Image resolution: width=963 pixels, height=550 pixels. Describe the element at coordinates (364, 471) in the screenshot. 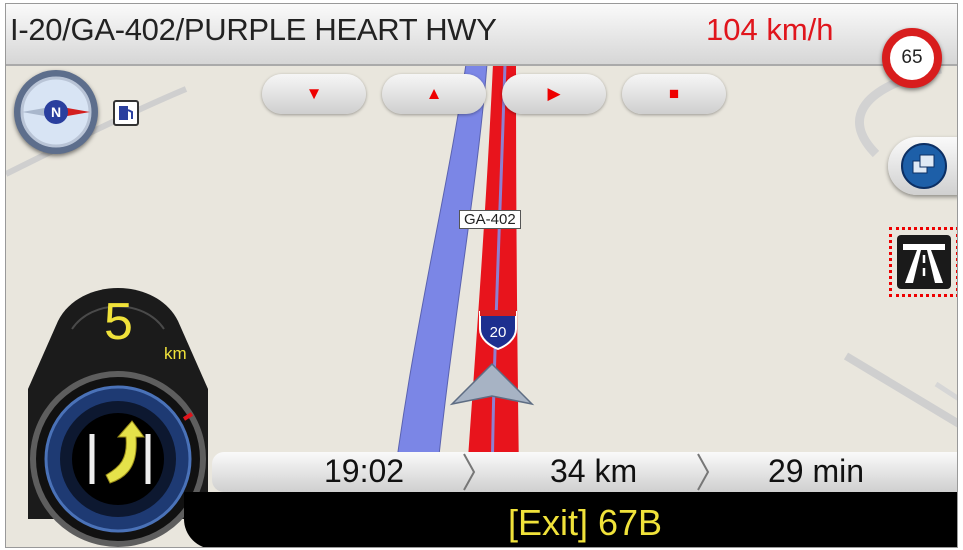

I see `arrival-time: 19:02` at that location.